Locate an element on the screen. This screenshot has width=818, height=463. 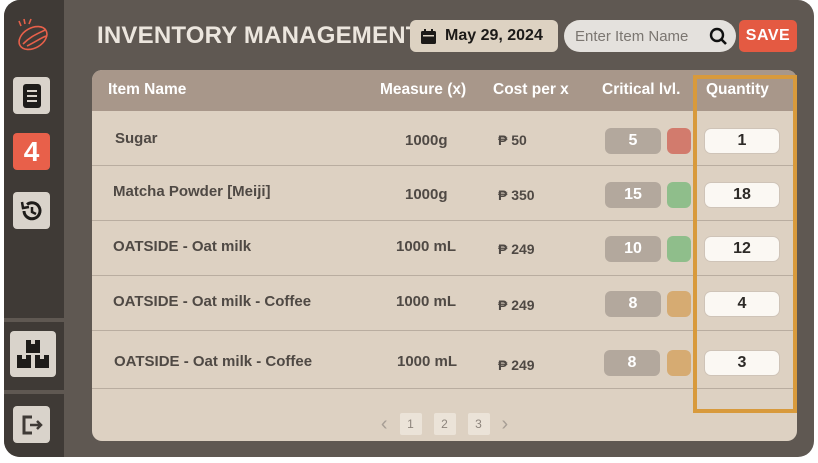
page-button-1: 1 is located at coordinates (410, 424).